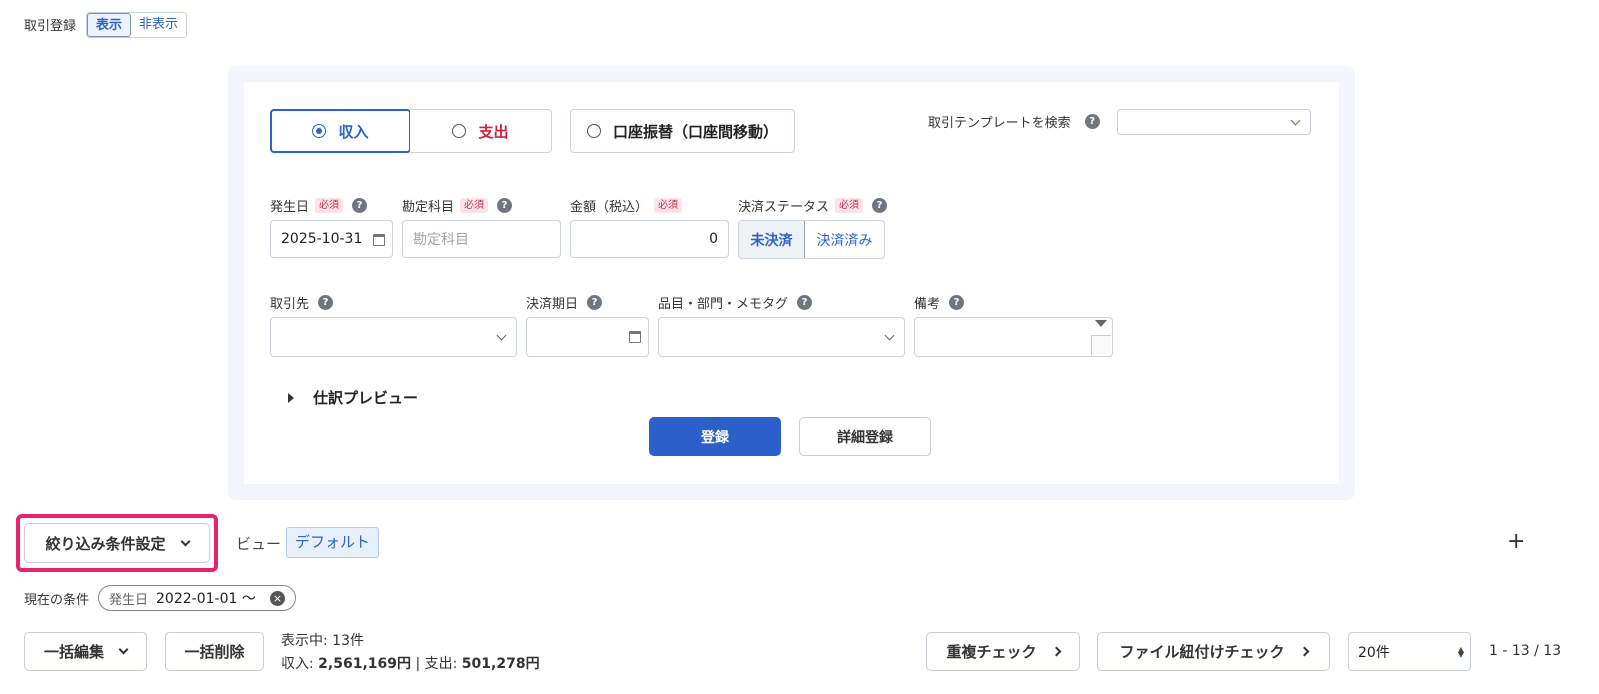 This screenshot has width=1599, height=694. I want to click on date-label: 発生日 必須 ?, so click(319, 205).